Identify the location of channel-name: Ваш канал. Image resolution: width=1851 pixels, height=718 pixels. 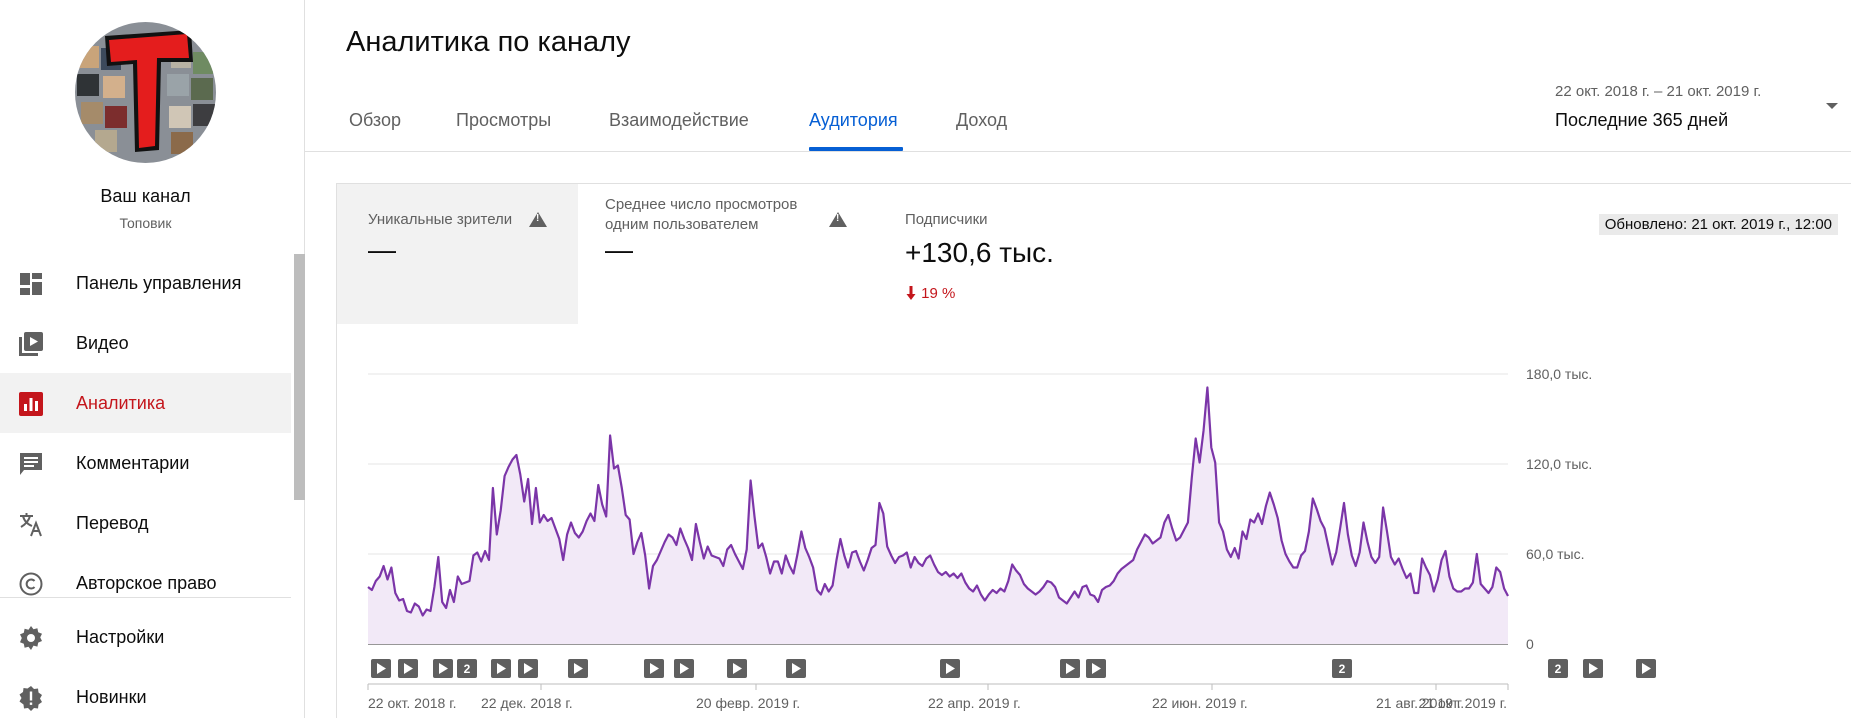
(145, 196).